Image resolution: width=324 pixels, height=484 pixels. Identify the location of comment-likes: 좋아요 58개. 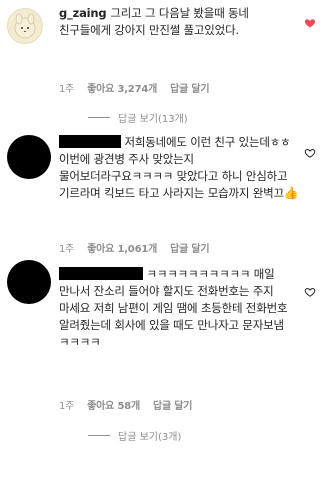
(113, 404).